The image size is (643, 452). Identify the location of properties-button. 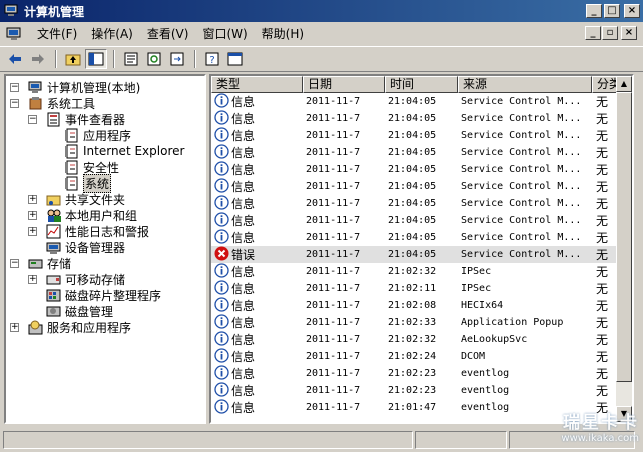
(131, 59).